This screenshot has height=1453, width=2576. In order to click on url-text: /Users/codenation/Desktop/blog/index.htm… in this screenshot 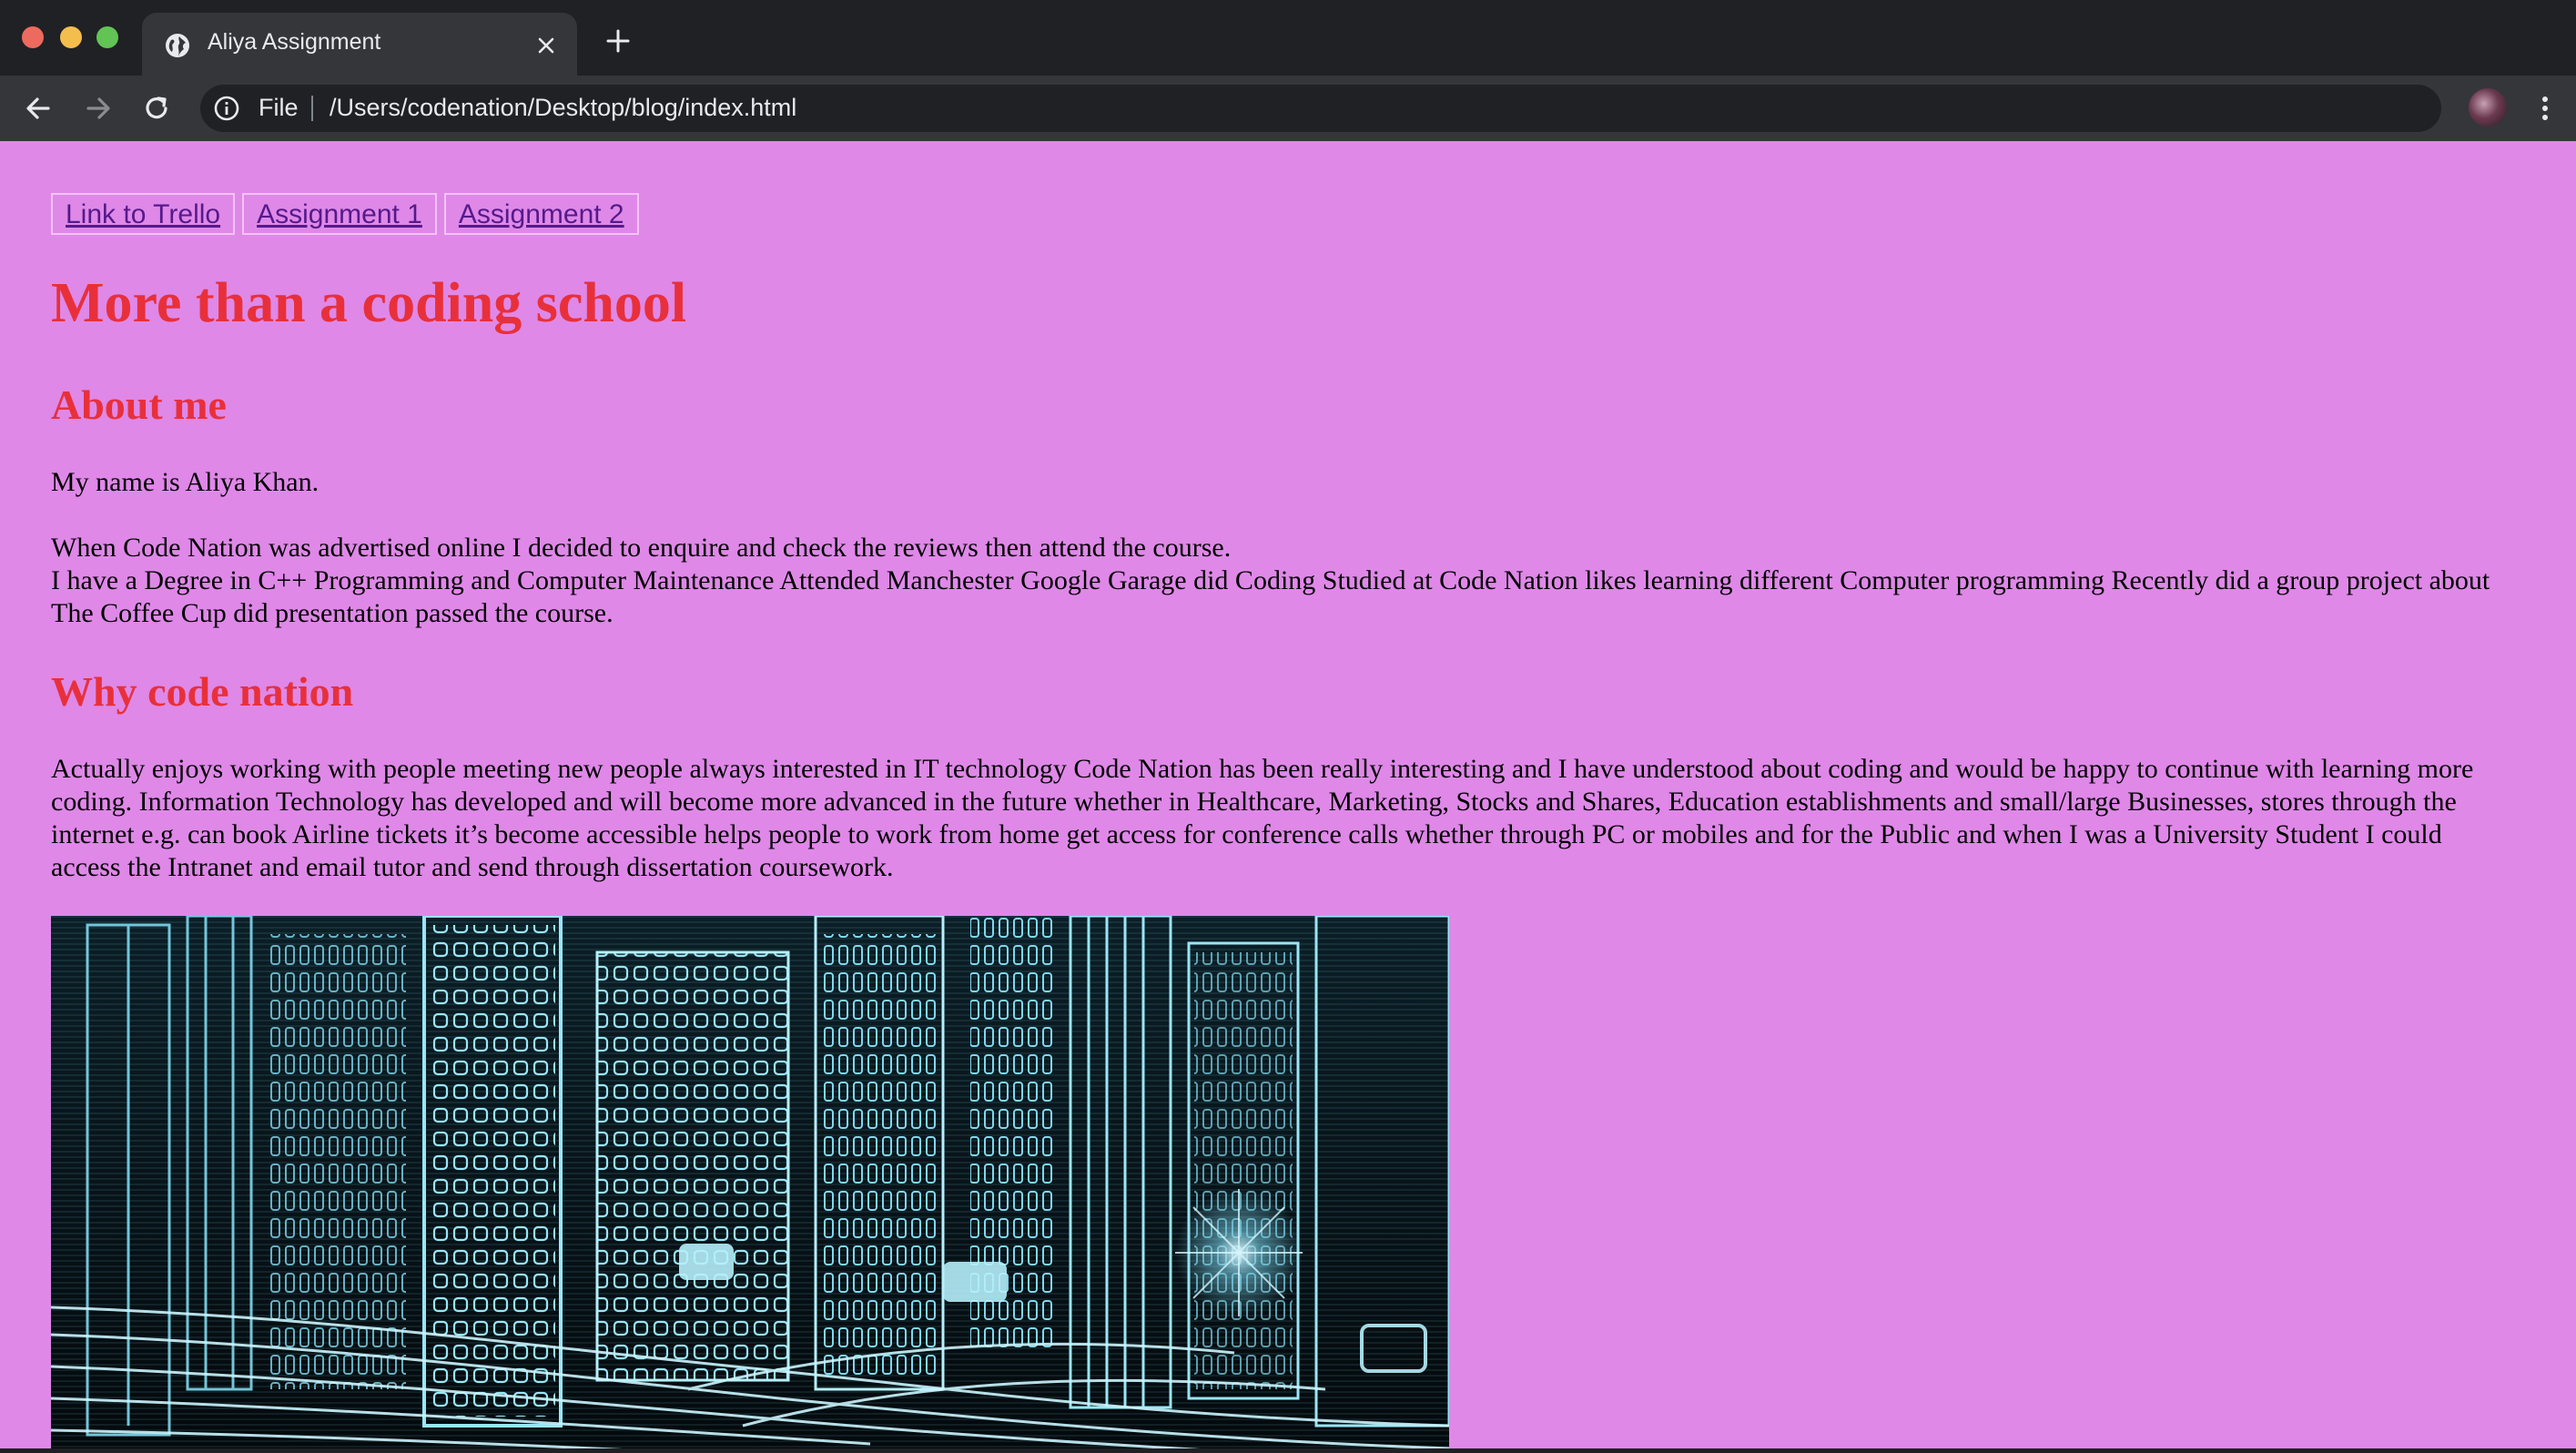, I will do `click(563, 108)`.